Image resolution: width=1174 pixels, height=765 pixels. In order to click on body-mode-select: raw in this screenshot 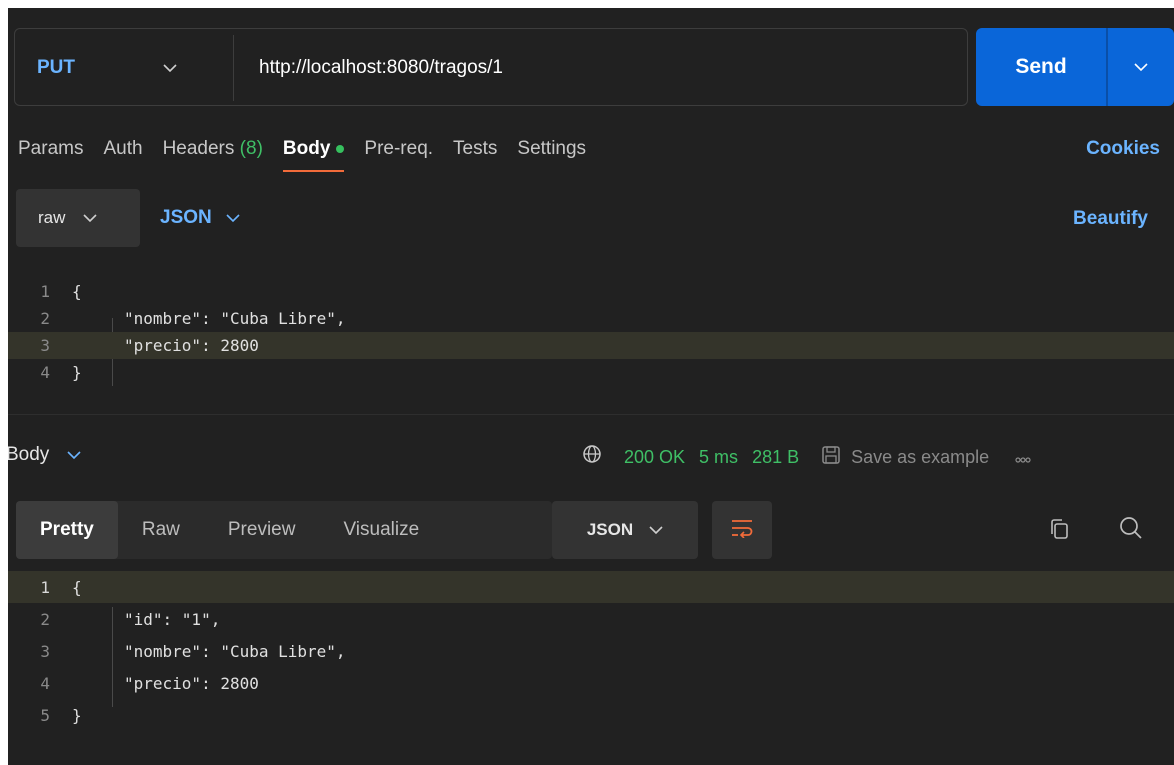, I will do `click(78, 218)`.